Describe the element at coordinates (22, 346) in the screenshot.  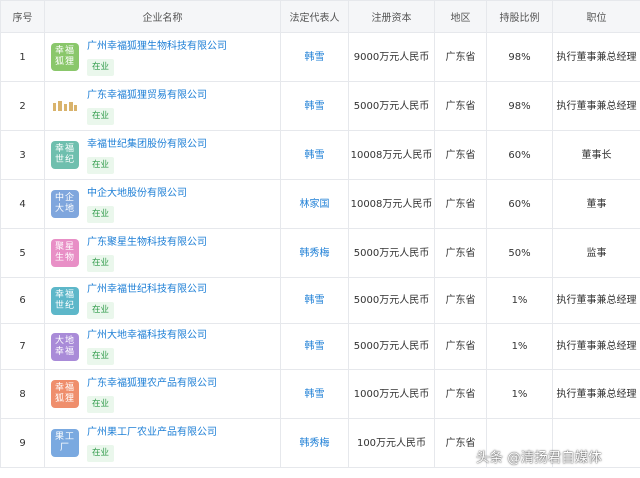
I see `cell-idx: 7` at that location.